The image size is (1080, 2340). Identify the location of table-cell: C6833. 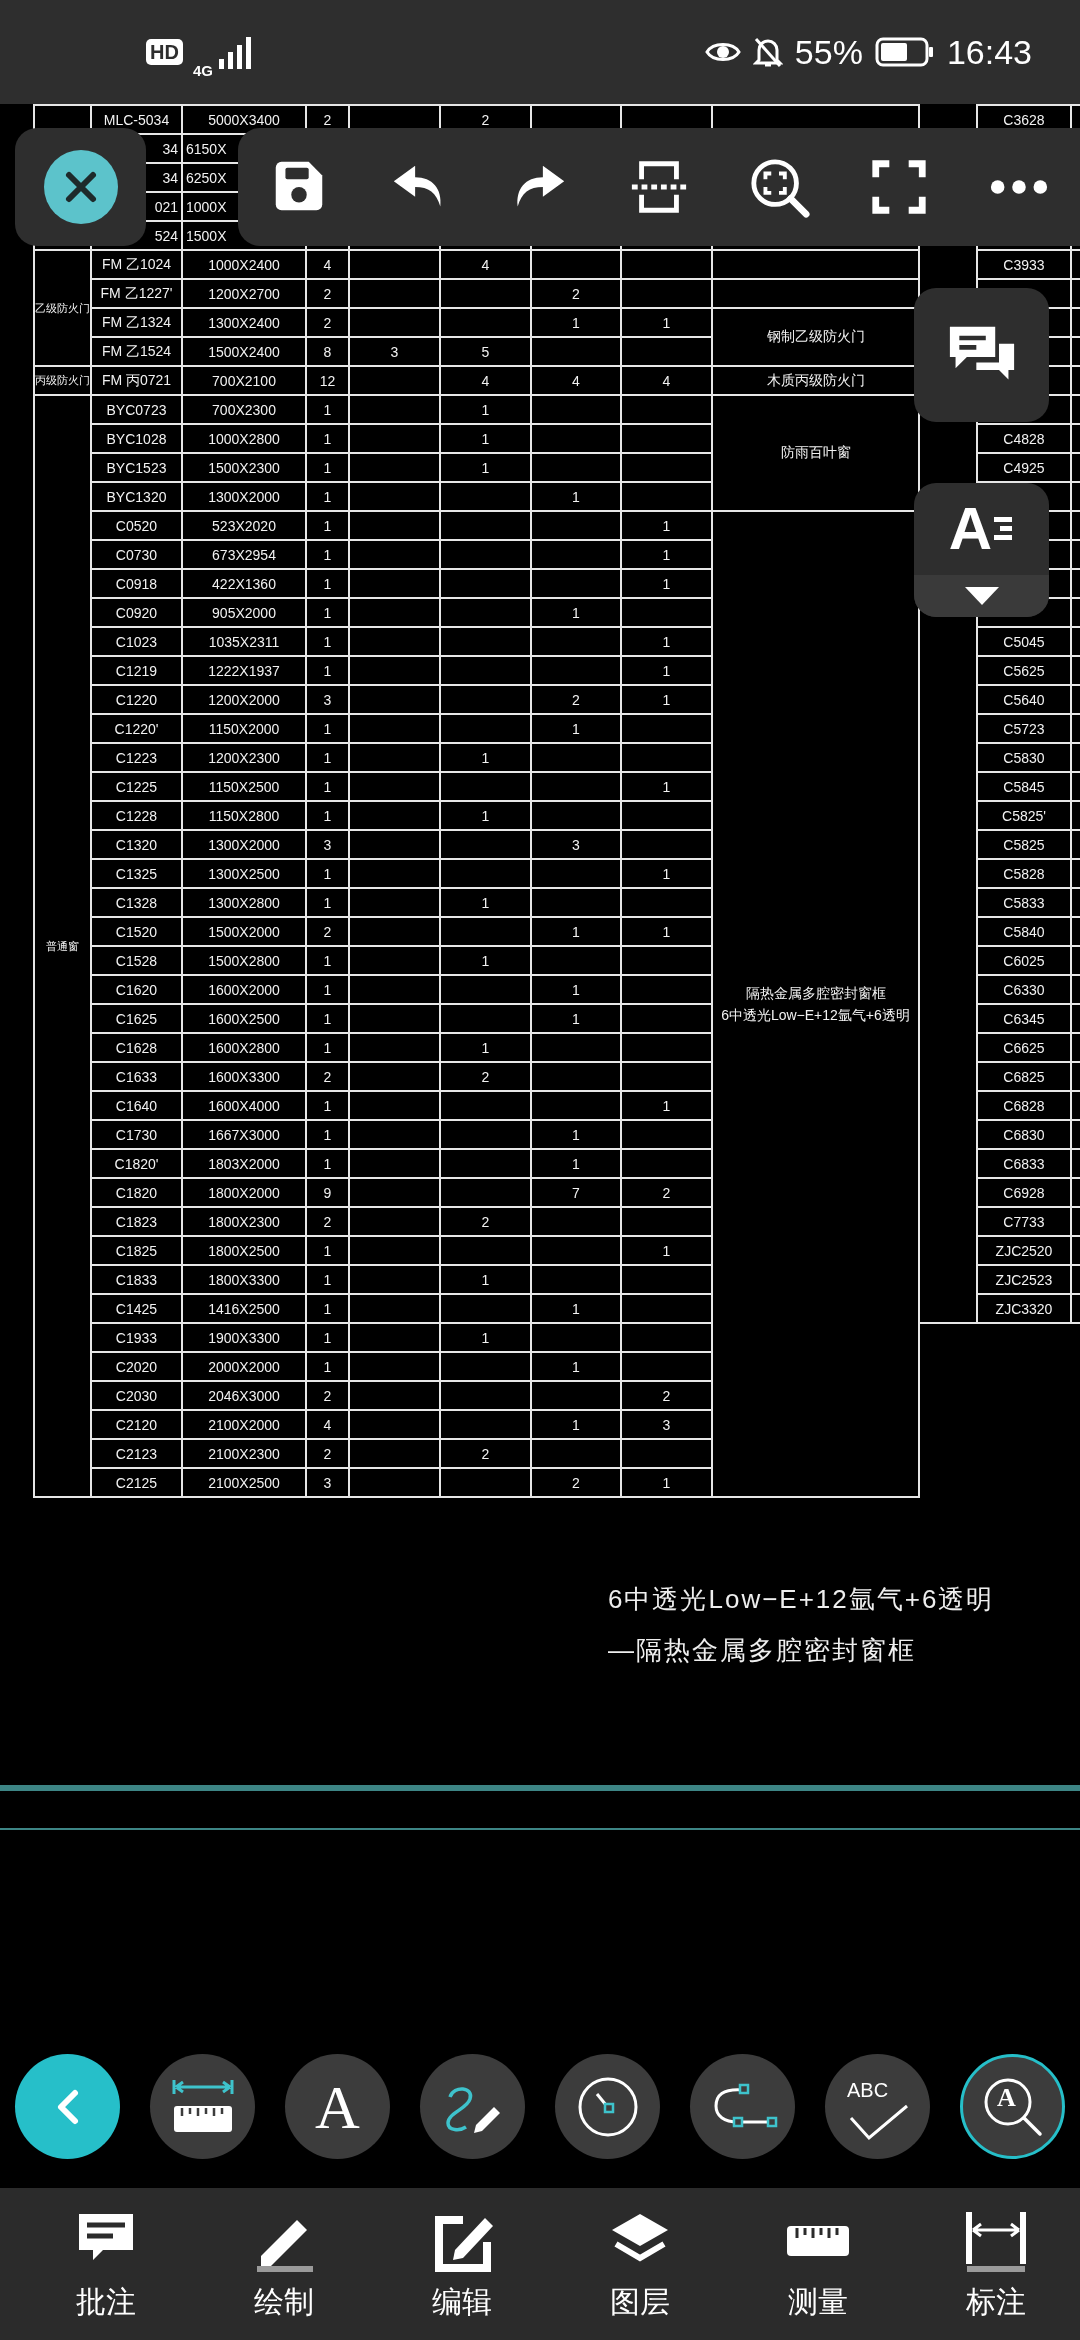
(1024, 1163).